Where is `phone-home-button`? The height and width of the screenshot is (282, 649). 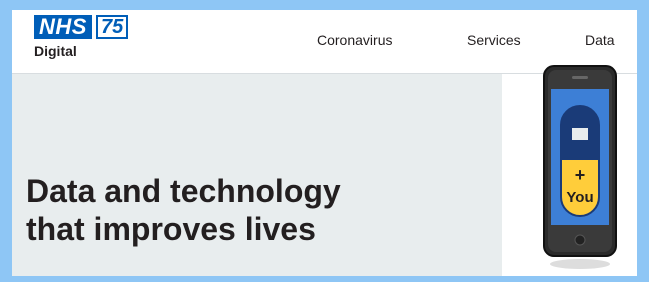
phone-home-button is located at coordinates (580, 240).